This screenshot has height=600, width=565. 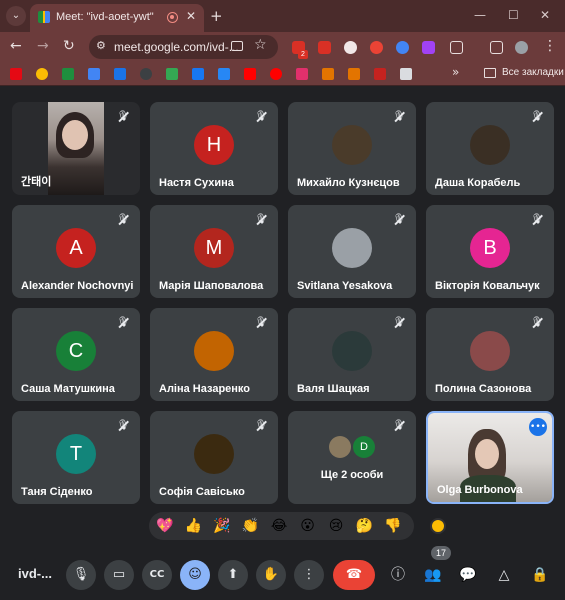 What do you see at coordinates (76, 148) in the screenshot?
I see `participant-tile: 🎙 간태이` at bounding box center [76, 148].